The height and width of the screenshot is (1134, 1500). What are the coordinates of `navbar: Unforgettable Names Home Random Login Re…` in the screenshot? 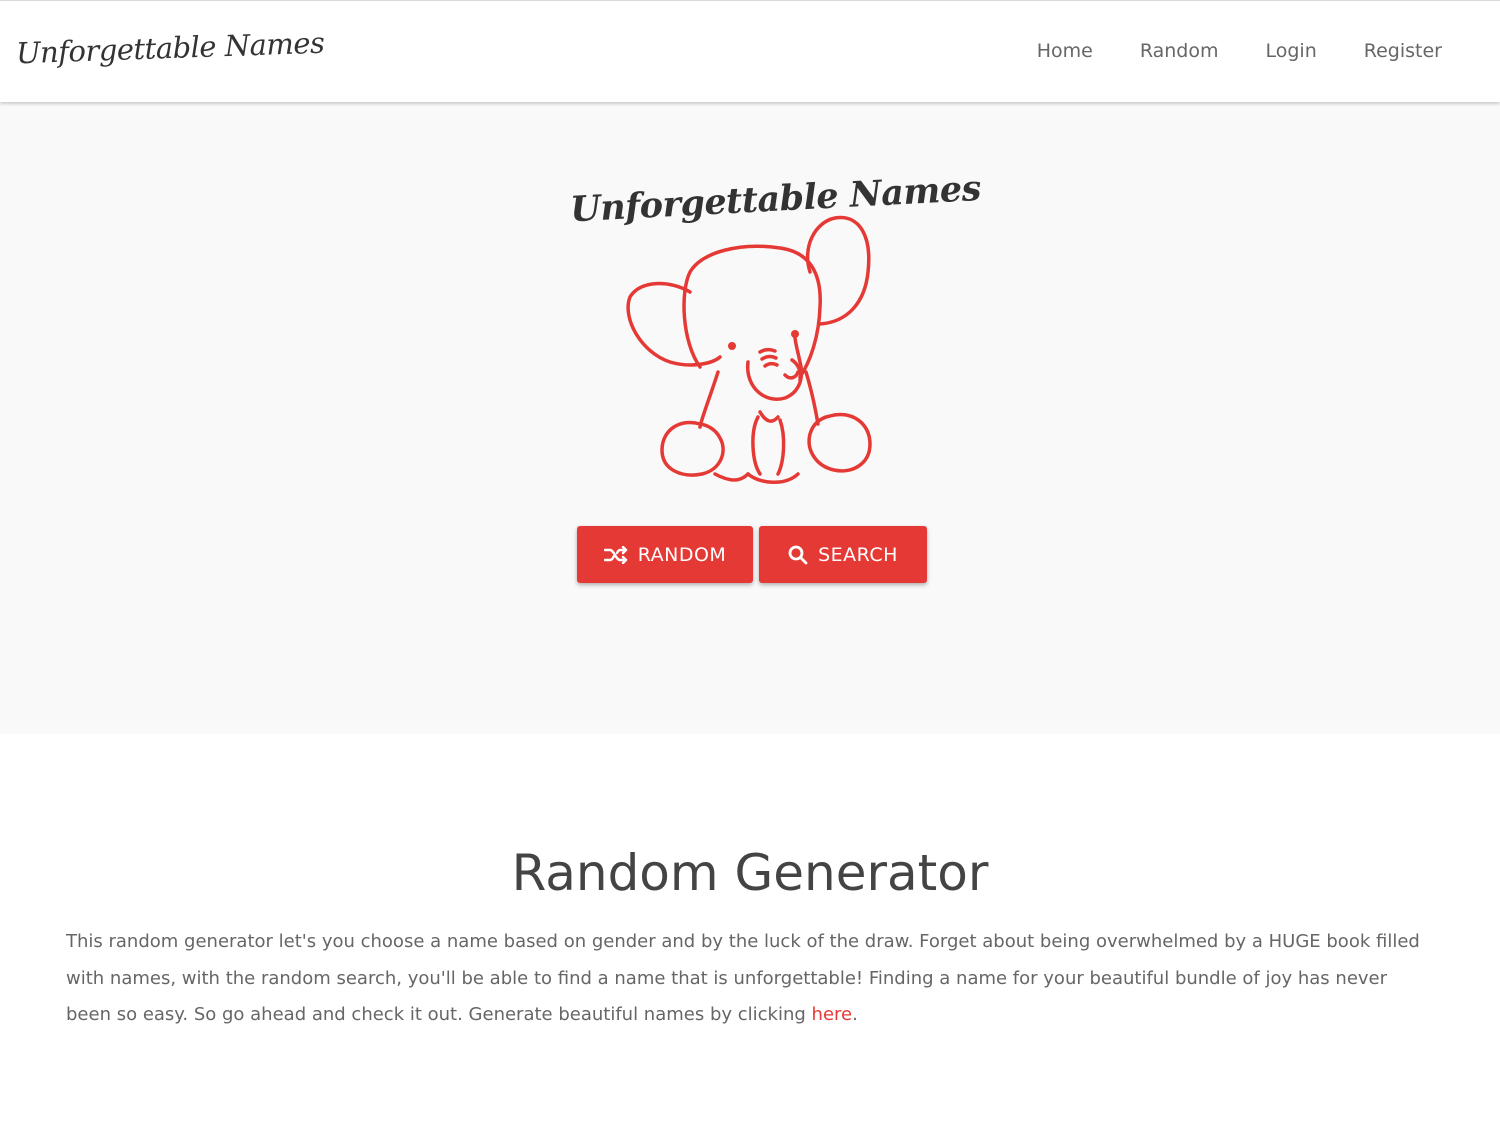 It's located at (750, 51).